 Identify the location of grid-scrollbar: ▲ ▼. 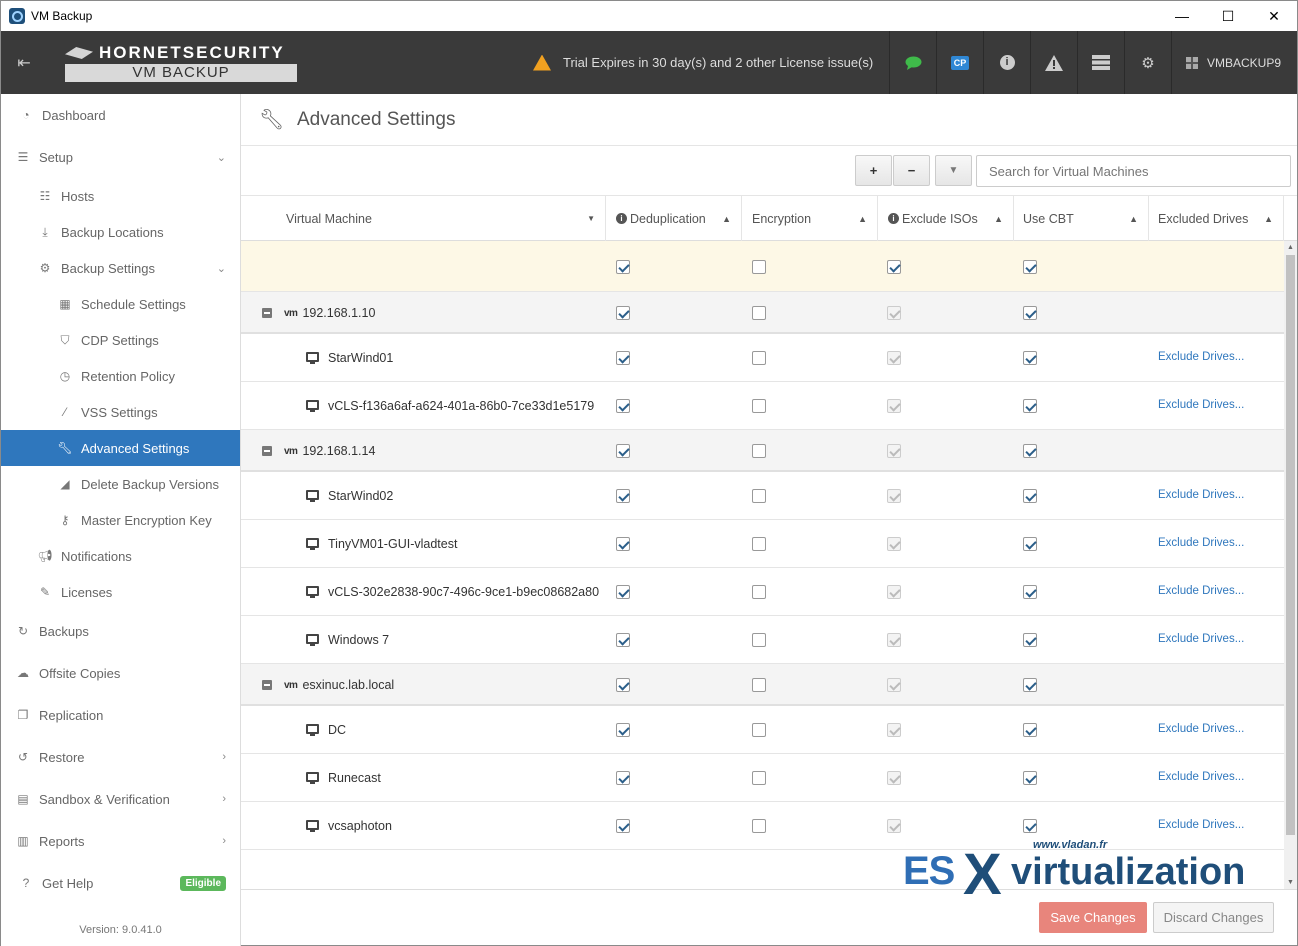
(1290, 565).